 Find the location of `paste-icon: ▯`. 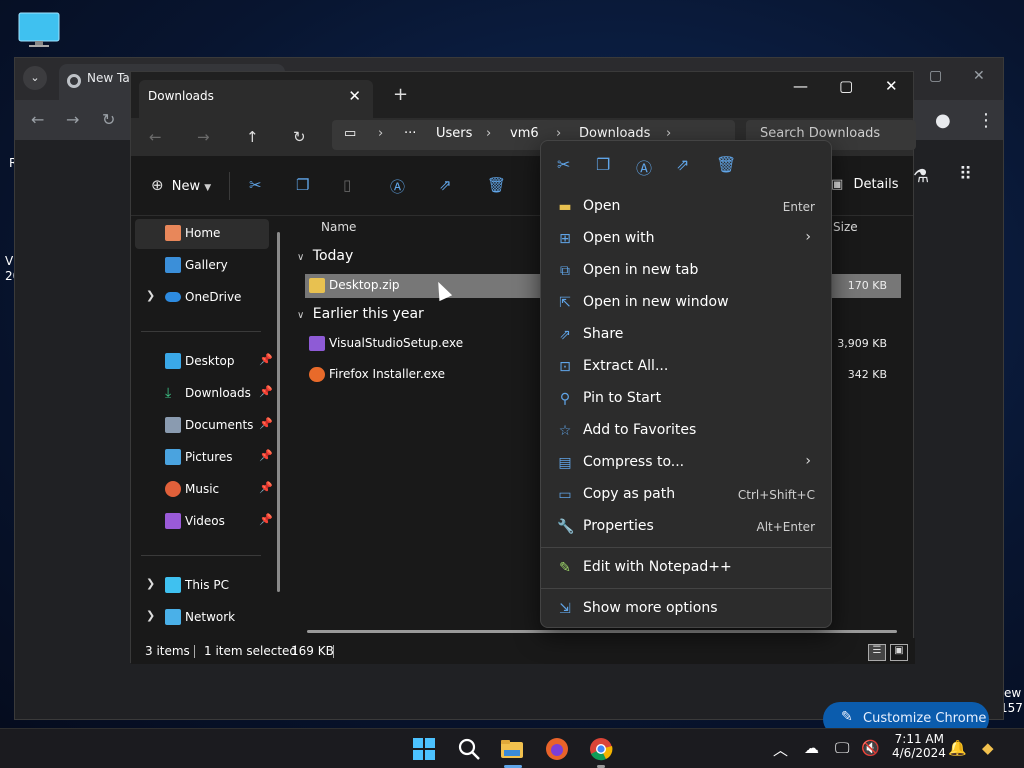

paste-icon: ▯ is located at coordinates (347, 185).